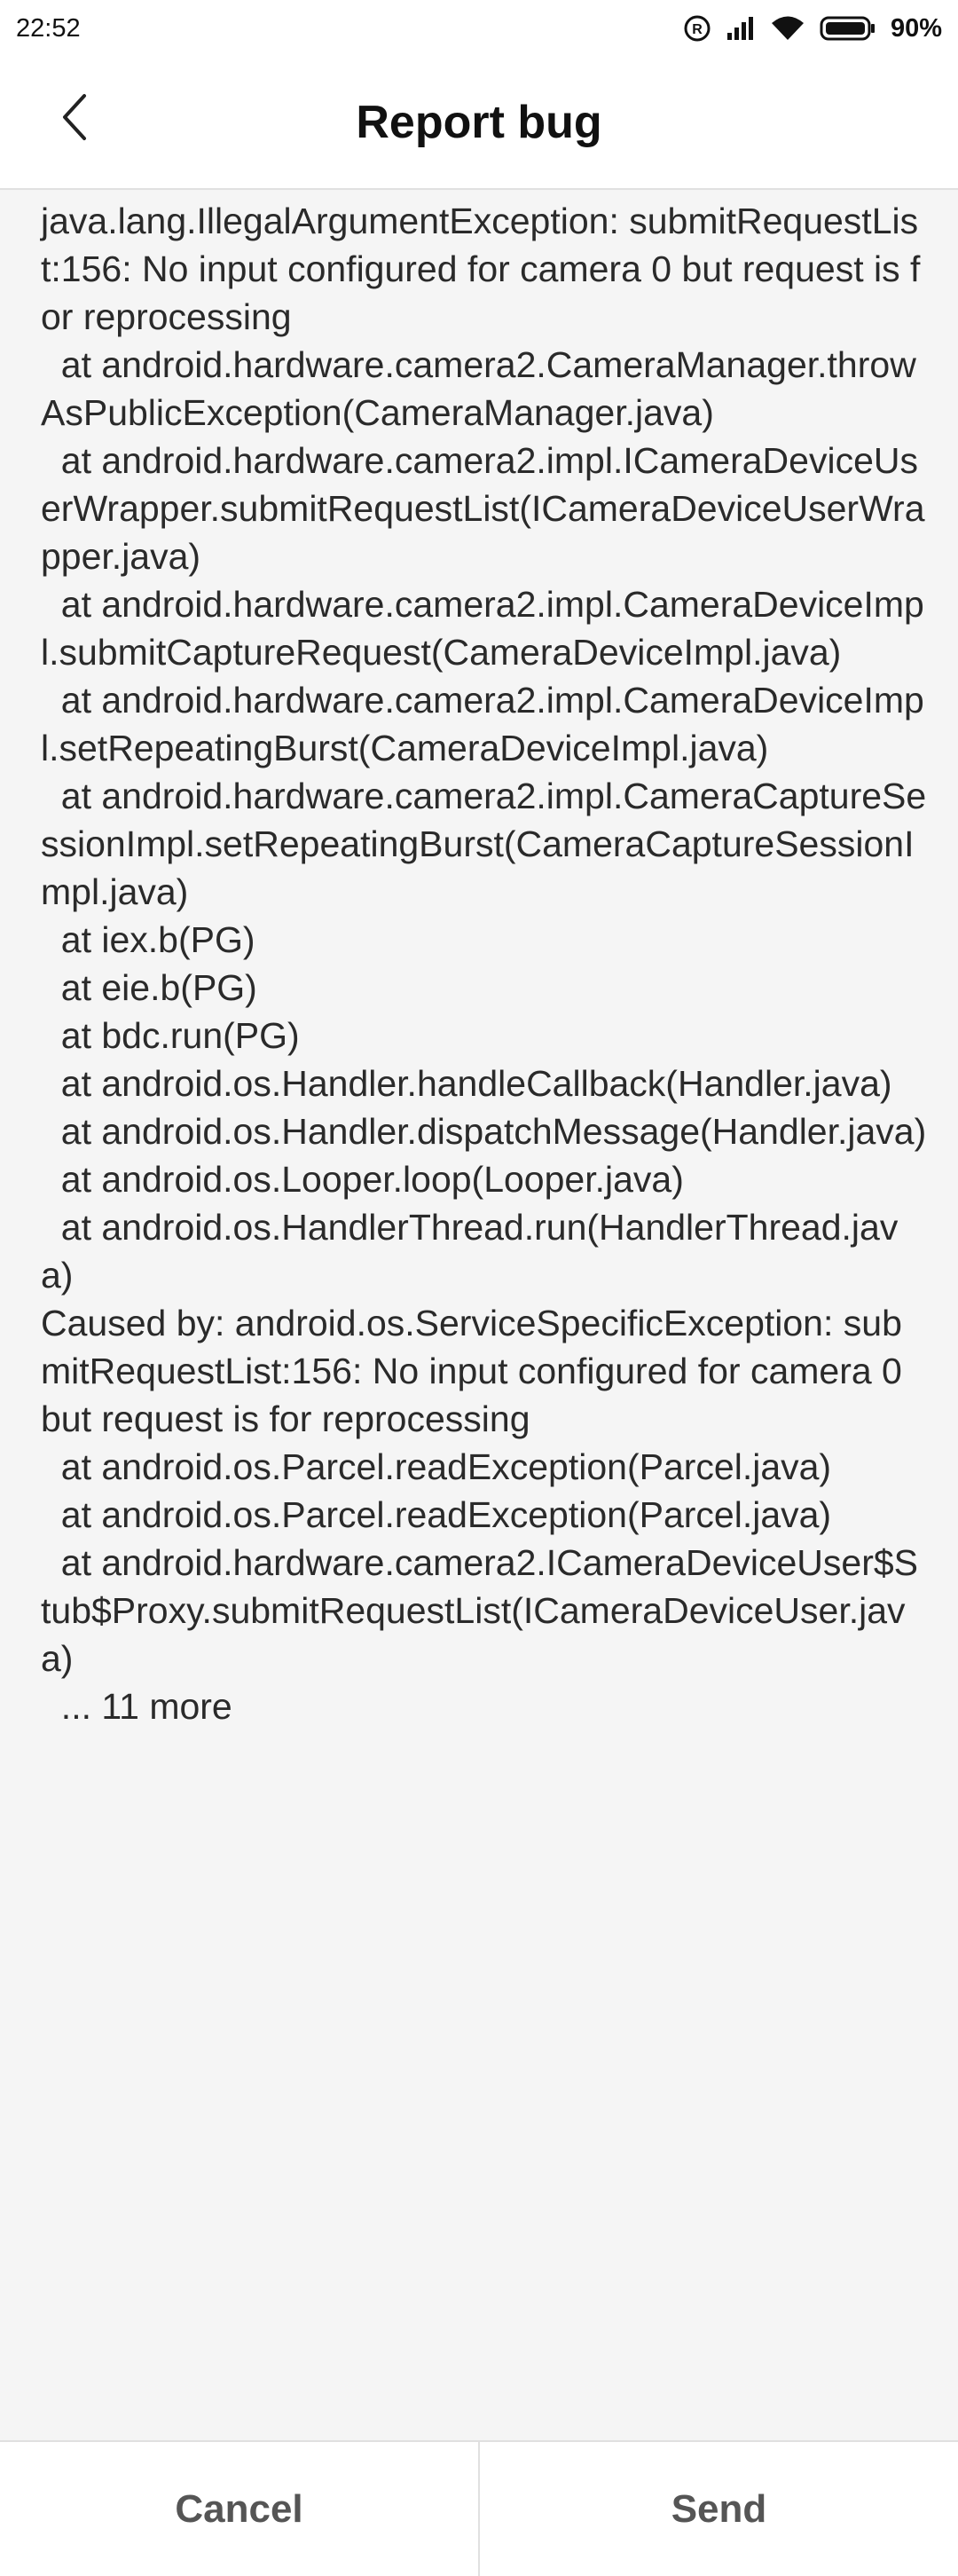 The image size is (958, 2576). I want to click on header: Report bug, so click(479, 123).